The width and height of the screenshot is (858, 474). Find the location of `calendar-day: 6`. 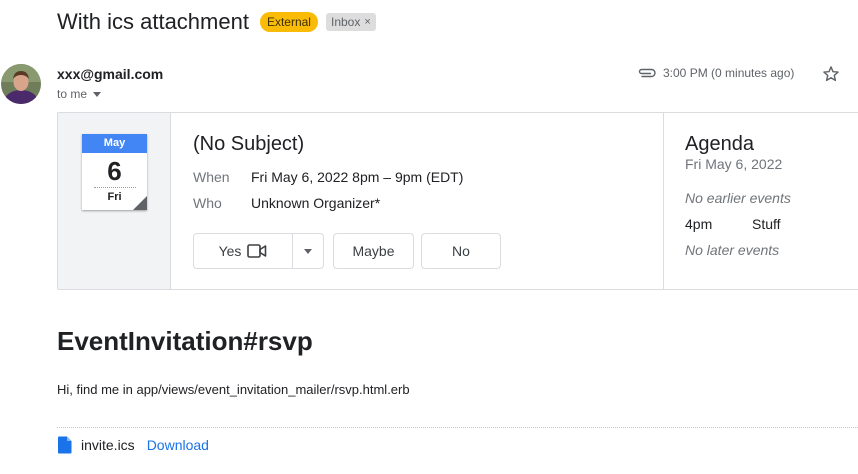

calendar-day: 6 is located at coordinates (114, 171).